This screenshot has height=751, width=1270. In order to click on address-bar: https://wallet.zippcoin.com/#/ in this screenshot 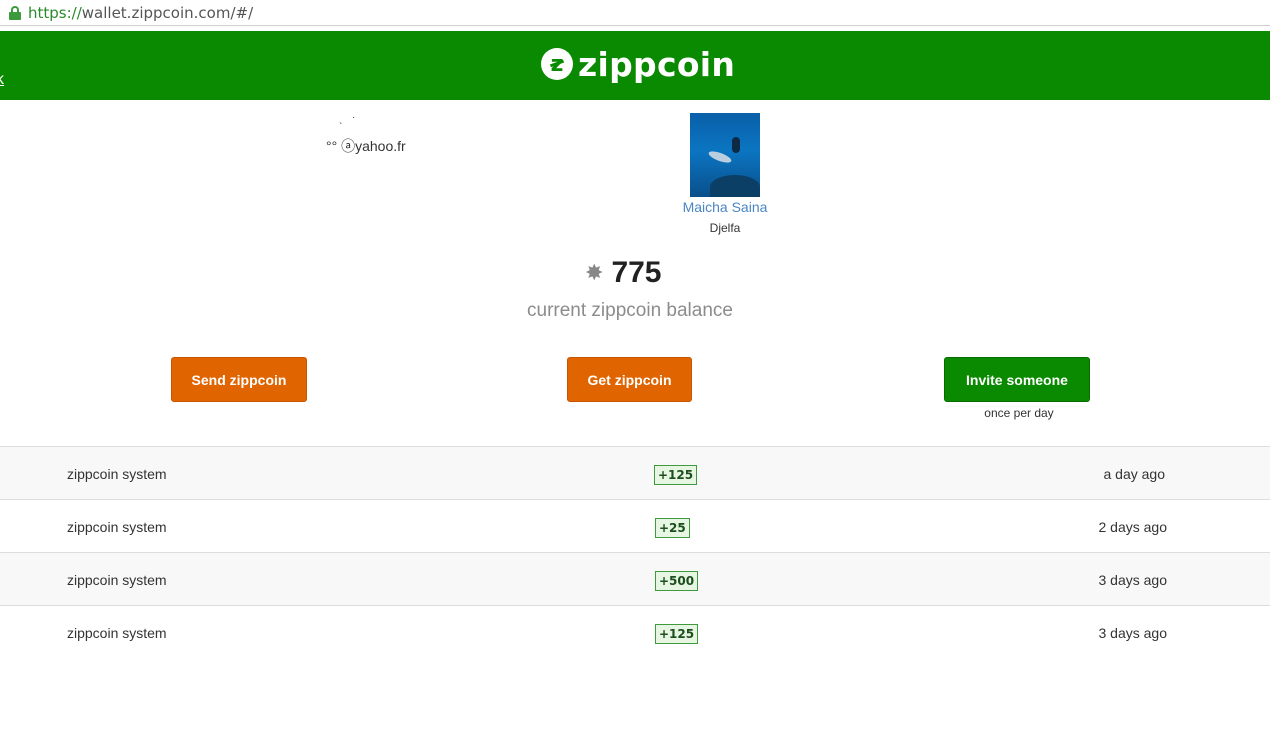, I will do `click(635, 13)`.